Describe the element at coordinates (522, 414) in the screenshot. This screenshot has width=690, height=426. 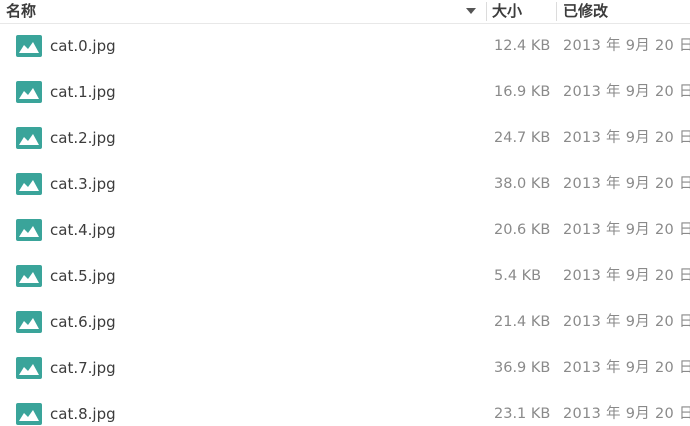
I see `file-size: 23.1 KB` at that location.